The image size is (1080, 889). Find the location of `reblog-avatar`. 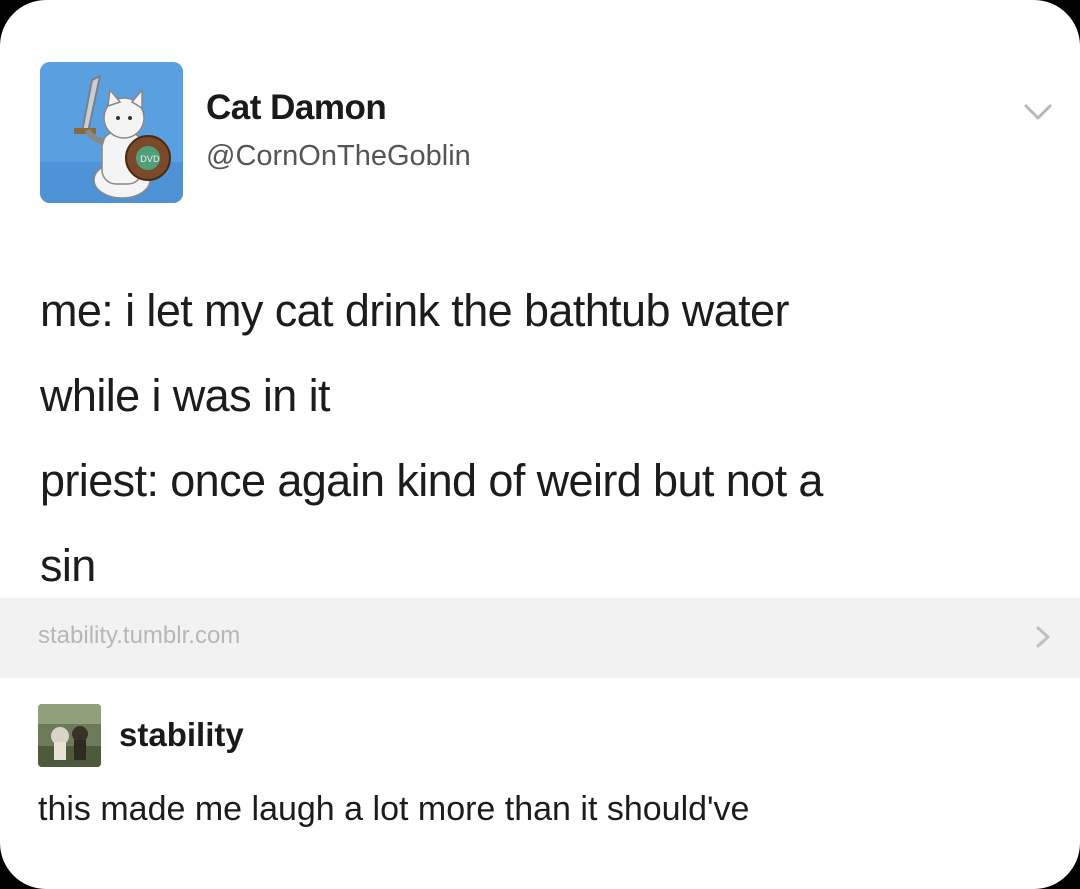

reblog-avatar is located at coordinates (69, 735).